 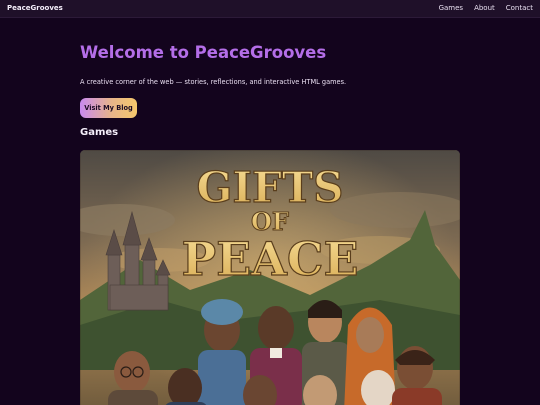 I want to click on games-section-title: Games, so click(x=99, y=132).